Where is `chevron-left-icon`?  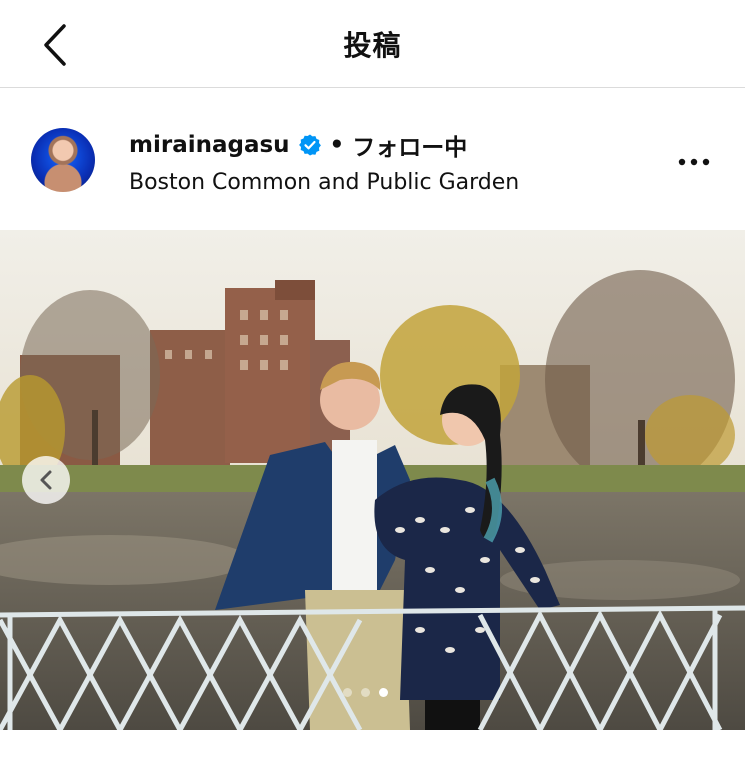
chevron-left-icon is located at coordinates (46, 480).